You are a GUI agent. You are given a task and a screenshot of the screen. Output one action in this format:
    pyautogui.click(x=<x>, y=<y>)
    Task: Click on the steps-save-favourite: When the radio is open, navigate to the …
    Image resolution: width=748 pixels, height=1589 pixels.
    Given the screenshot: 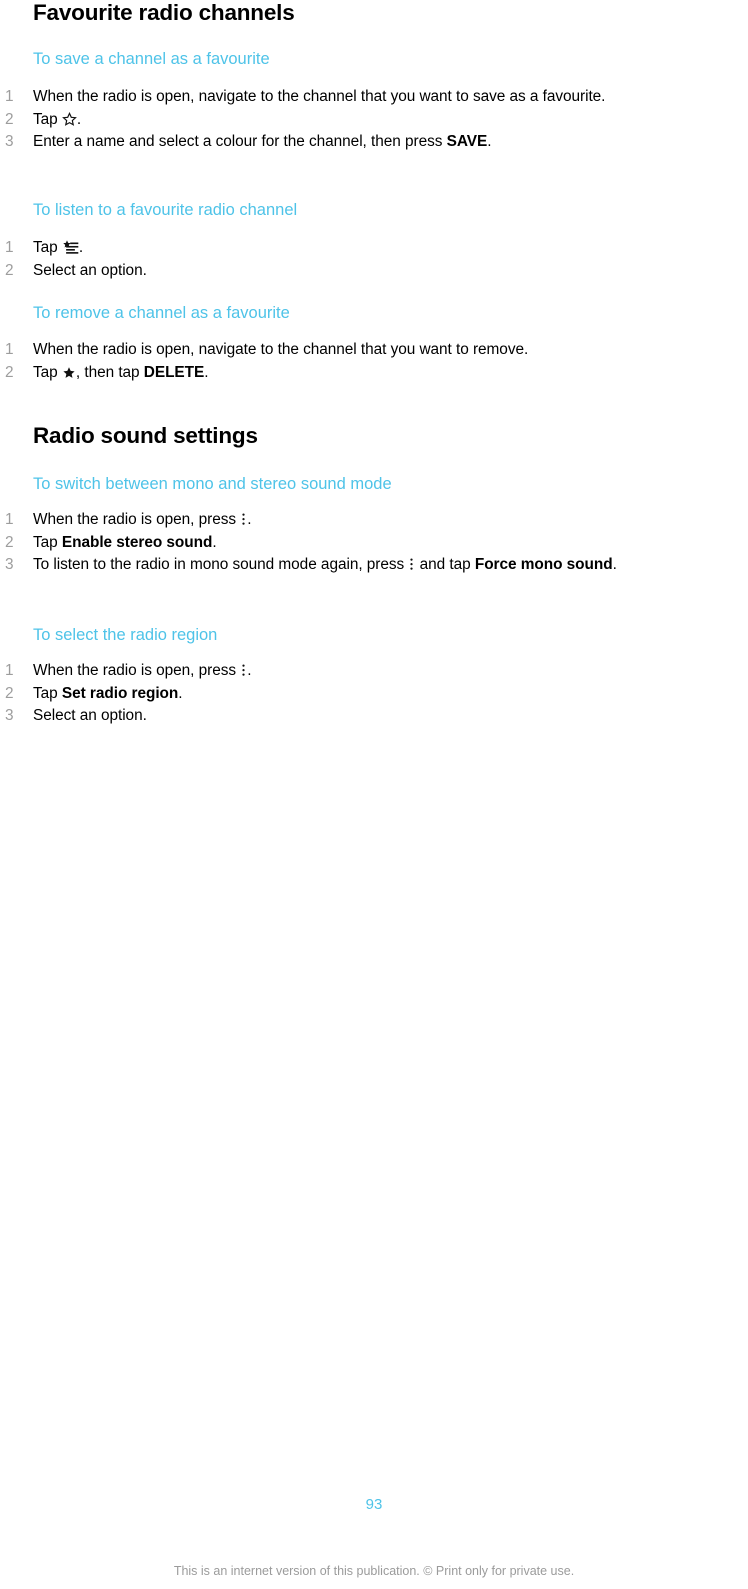 What is the action you would take?
    pyautogui.click(x=357, y=120)
    